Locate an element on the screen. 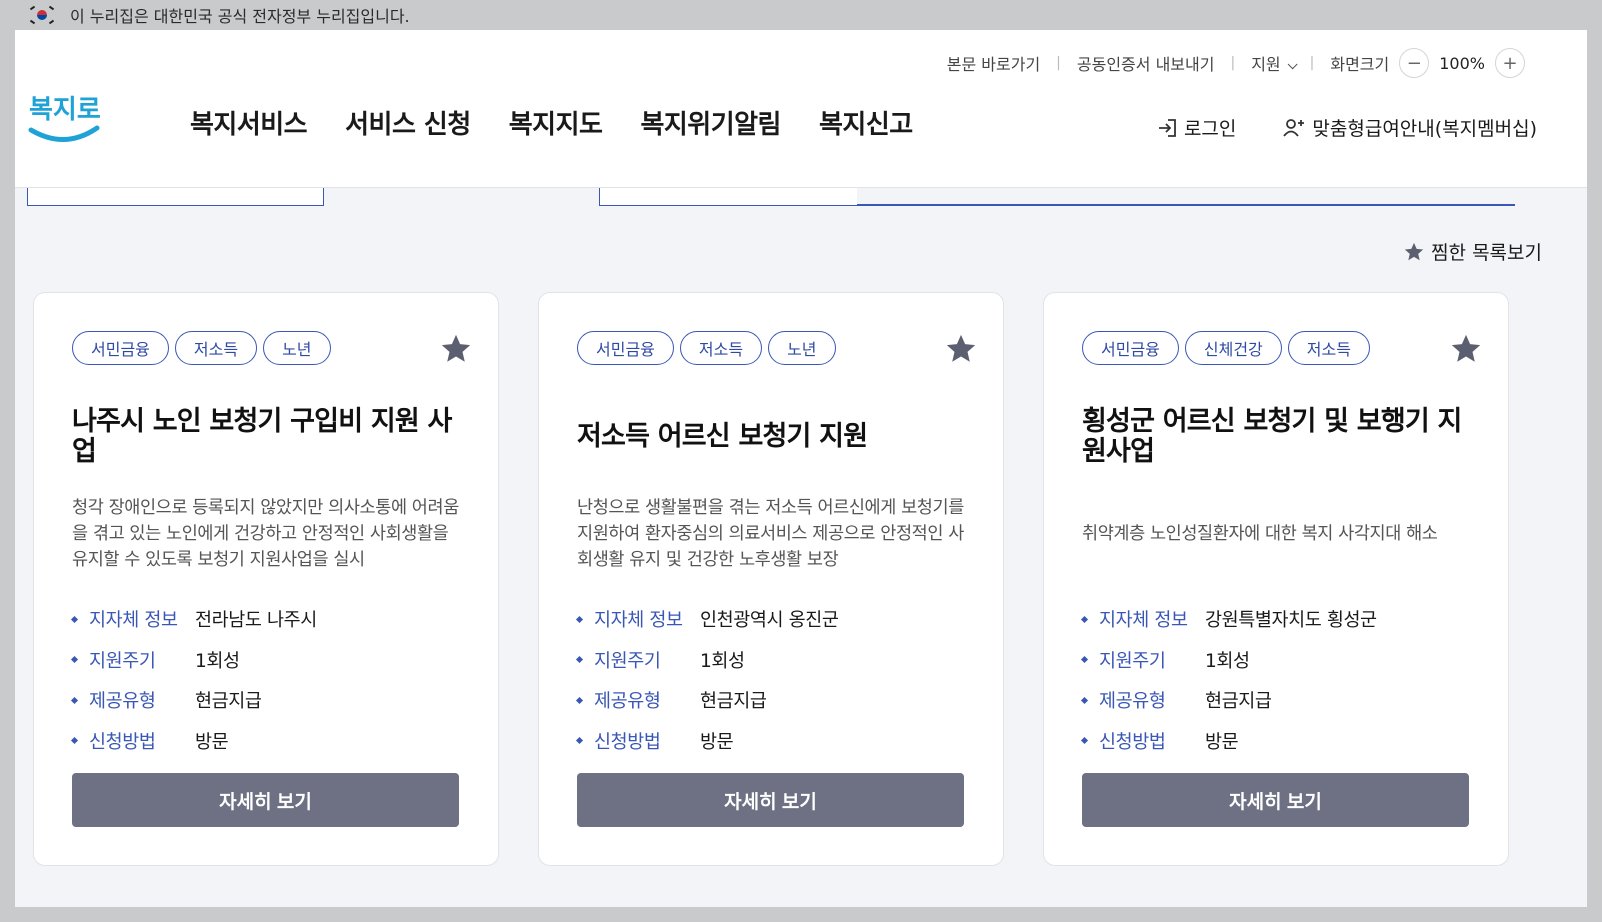 Image resolution: width=1602 pixels, height=922 pixels. zoom-value: 100% is located at coordinates (1462, 63).